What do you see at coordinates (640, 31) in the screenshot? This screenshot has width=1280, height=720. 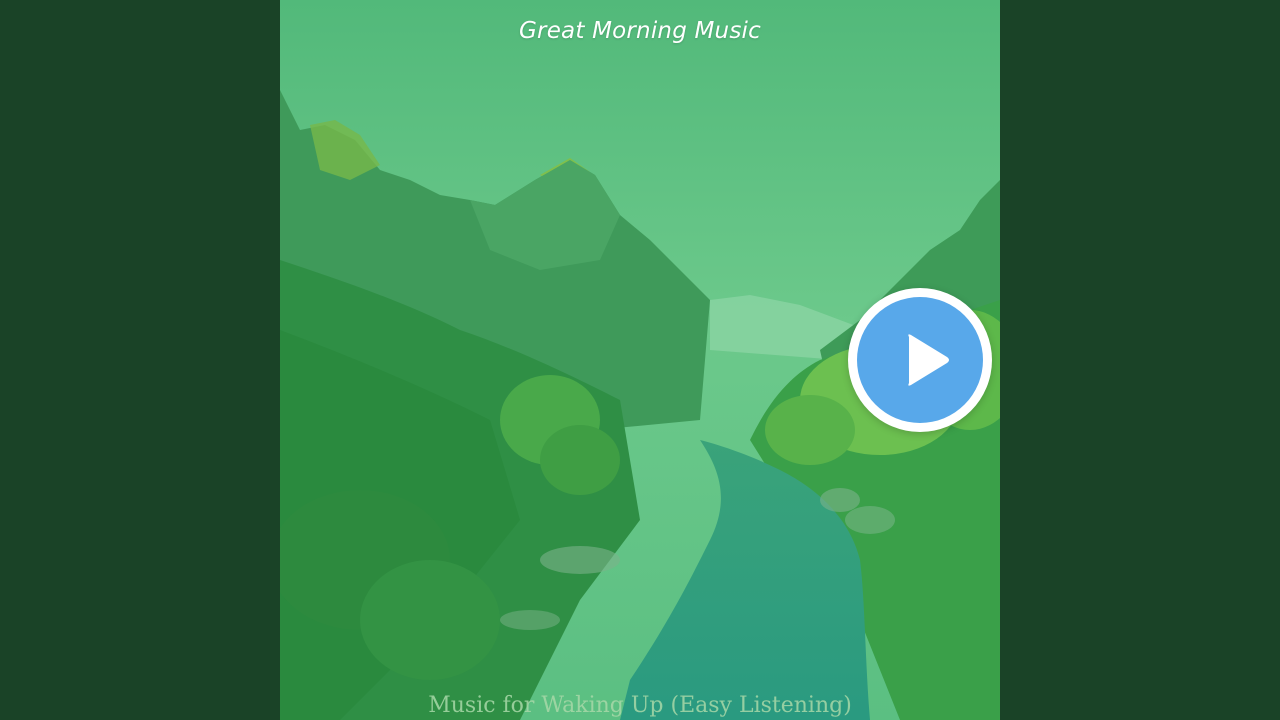 I see `artist-title: Great Morning Music` at bounding box center [640, 31].